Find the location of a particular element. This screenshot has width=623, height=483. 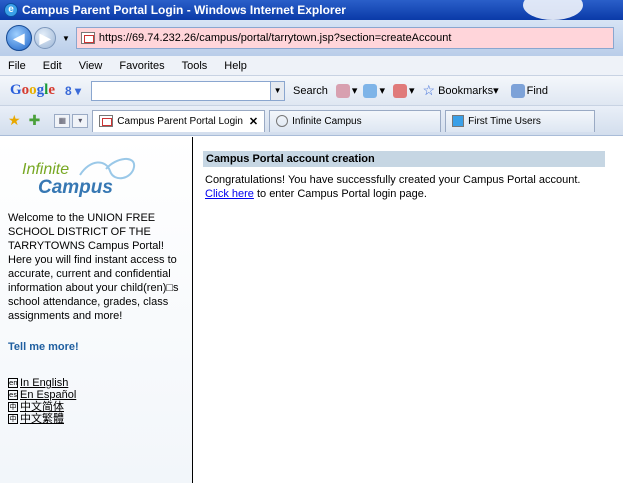

language-chinese-traditional: 中 中文繁體 is located at coordinates (96, 419).